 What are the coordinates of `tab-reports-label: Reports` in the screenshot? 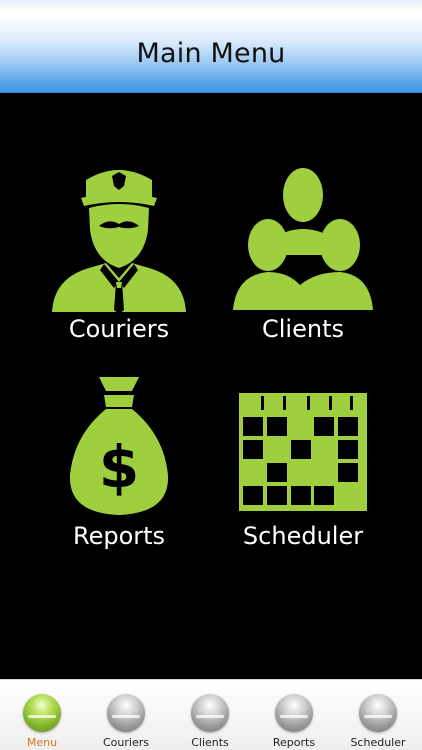 It's located at (294, 742).